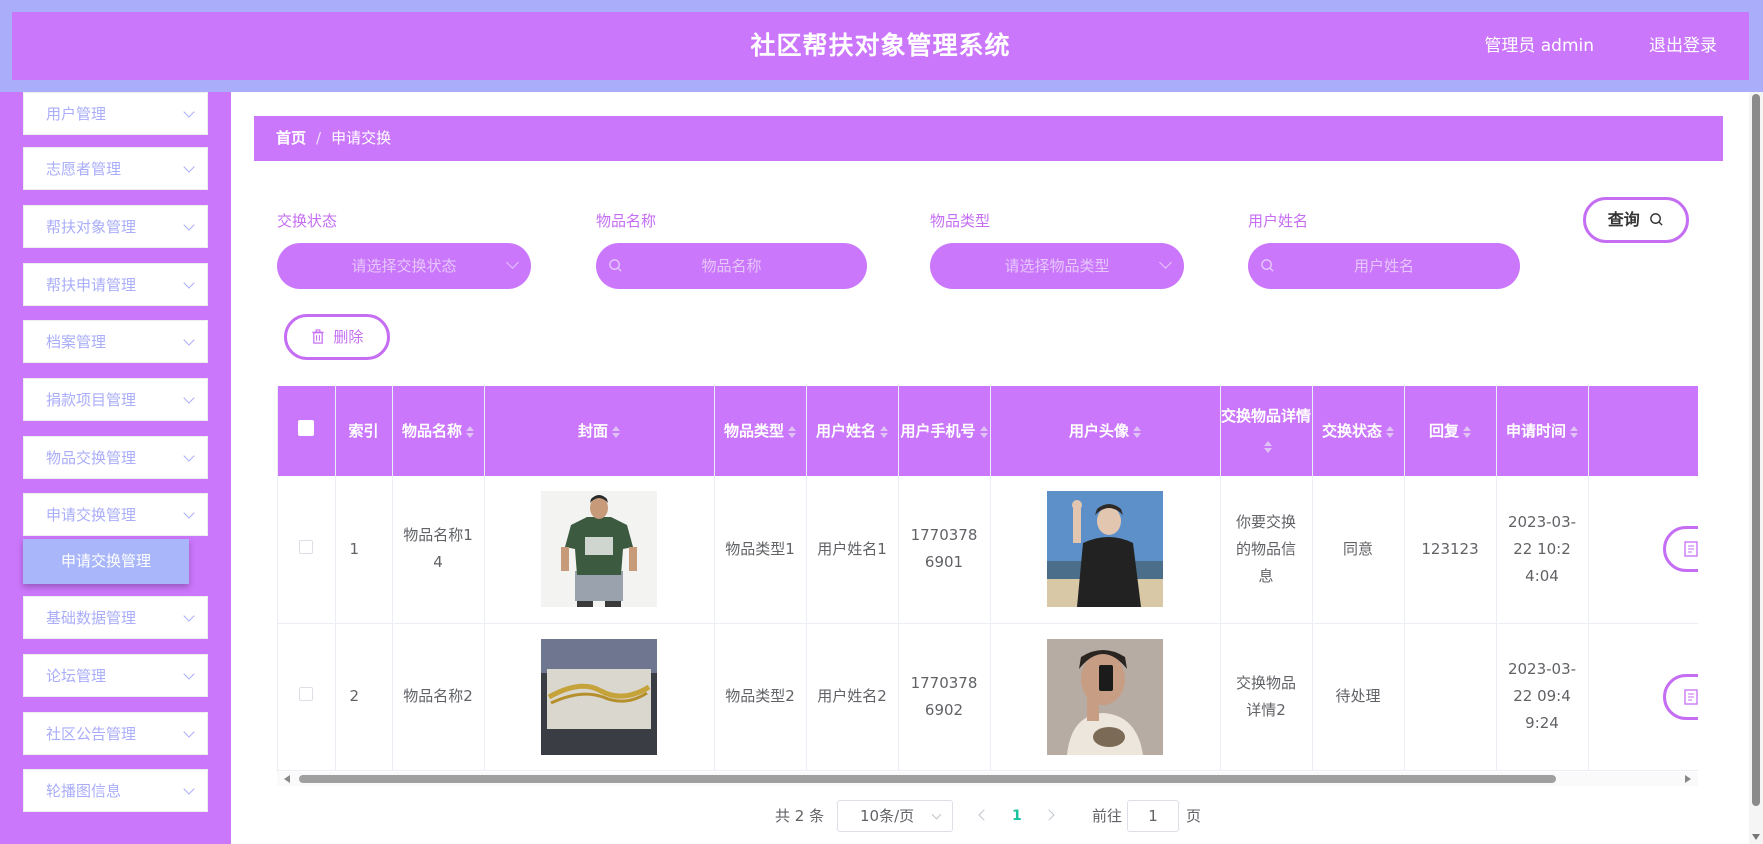 The height and width of the screenshot is (844, 1763). Describe the element at coordinates (291, 138) in the screenshot. I see `breadcrumb-home: 首页` at that location.